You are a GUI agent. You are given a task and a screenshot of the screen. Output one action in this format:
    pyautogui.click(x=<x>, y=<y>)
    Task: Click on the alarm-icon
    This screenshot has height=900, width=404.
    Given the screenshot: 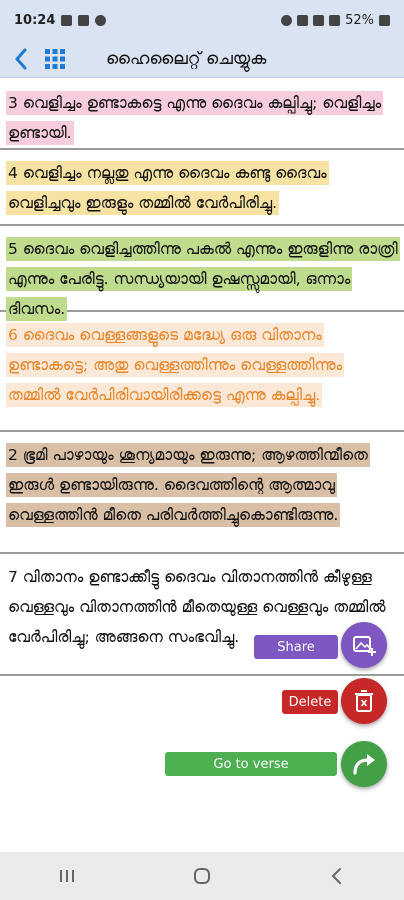 What is the action you would take?
    pyautogui.click(x=287, y=20)
    